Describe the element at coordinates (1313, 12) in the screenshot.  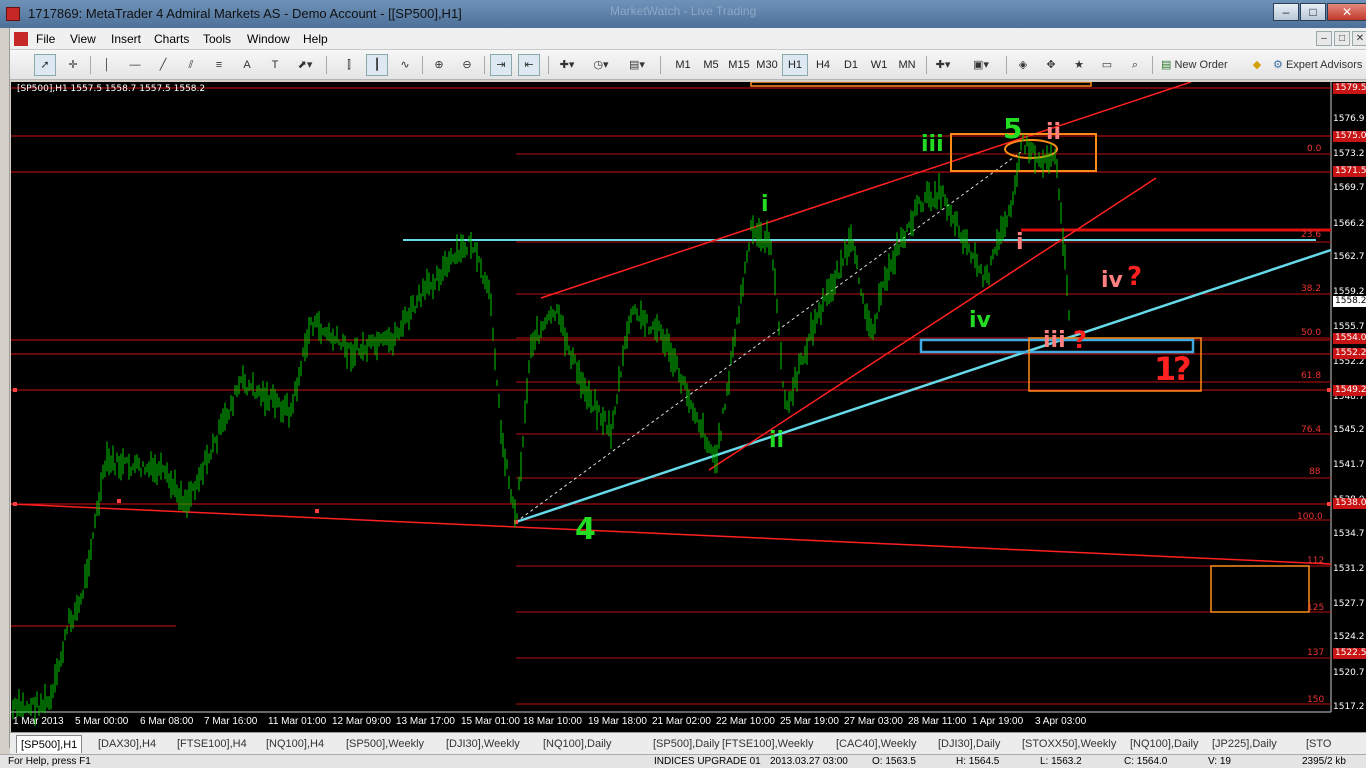
I see `maximize-button: □` at that location.